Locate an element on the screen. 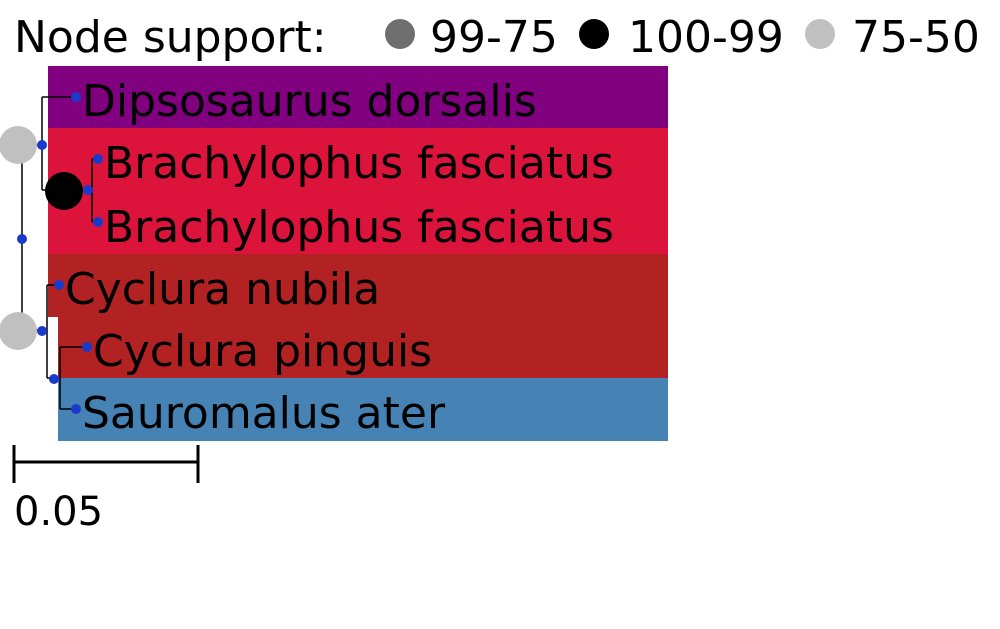  node-dot-clade-a is located at coordinates (42, 145).